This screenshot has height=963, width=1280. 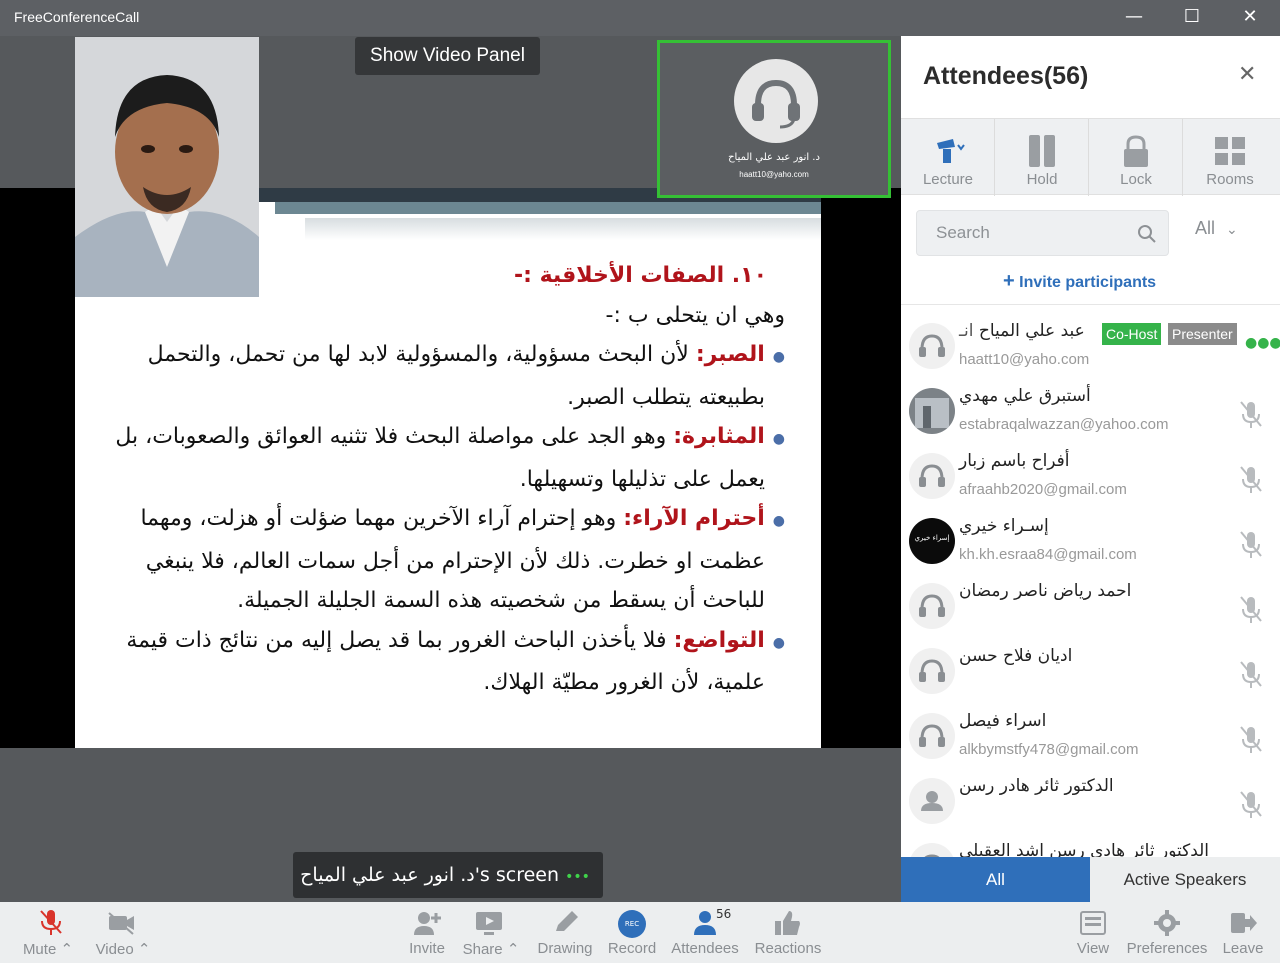 What do you see at coordinates (1185, 879) in the screenshot?
I see `tab-active-speakers: Active Speakers` at bounding box center [1185, 879].